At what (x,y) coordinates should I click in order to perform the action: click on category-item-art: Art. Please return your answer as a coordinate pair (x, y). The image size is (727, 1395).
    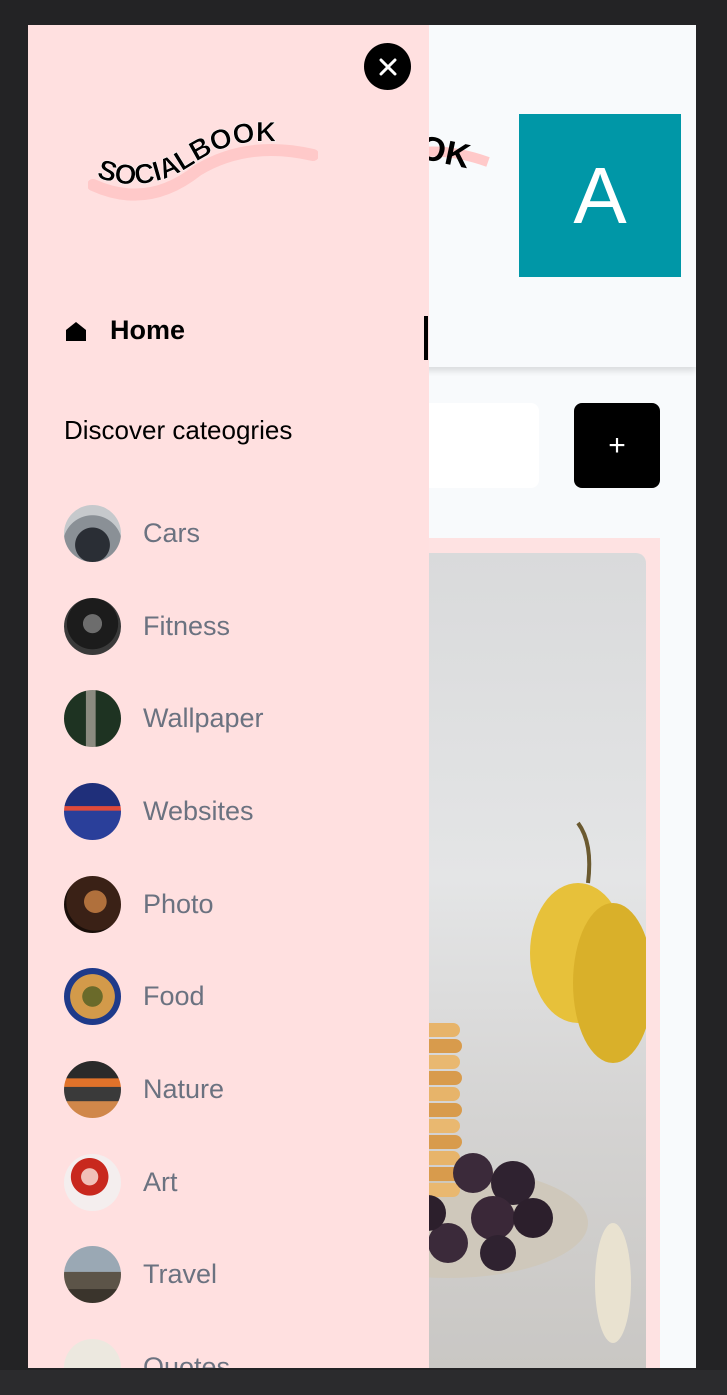
    Looking at the image, I should click on (164, 1182).